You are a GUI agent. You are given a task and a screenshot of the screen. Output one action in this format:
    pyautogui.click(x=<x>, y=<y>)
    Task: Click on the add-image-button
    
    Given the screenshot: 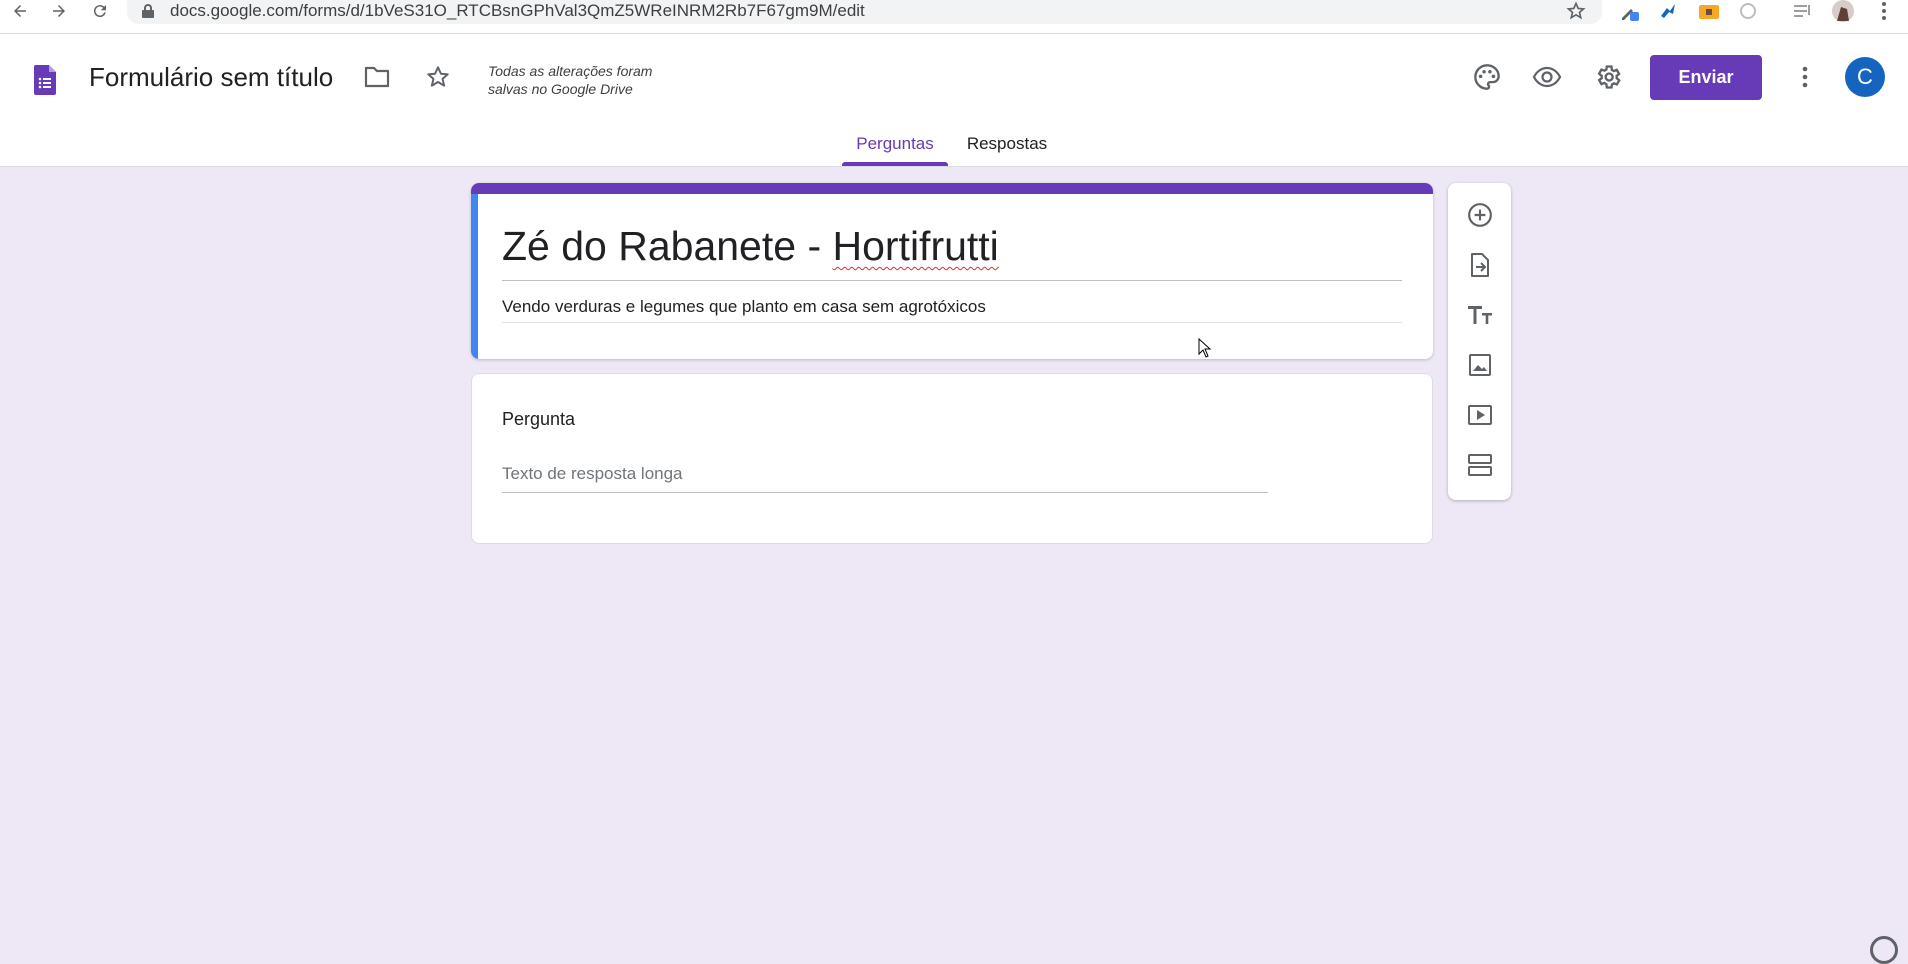 What is the action you would take?
    pyautogui.click(x=1480, y=365)
    